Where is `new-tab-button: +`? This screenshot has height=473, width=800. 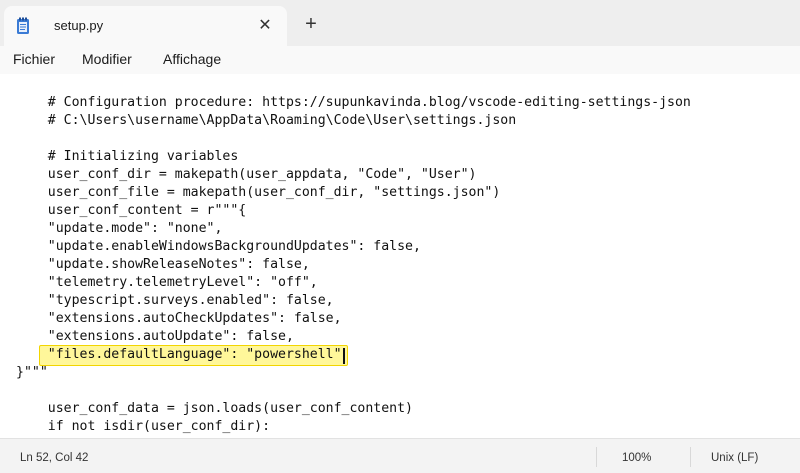
new-tab-button: + is located at coordinates (311, 24).